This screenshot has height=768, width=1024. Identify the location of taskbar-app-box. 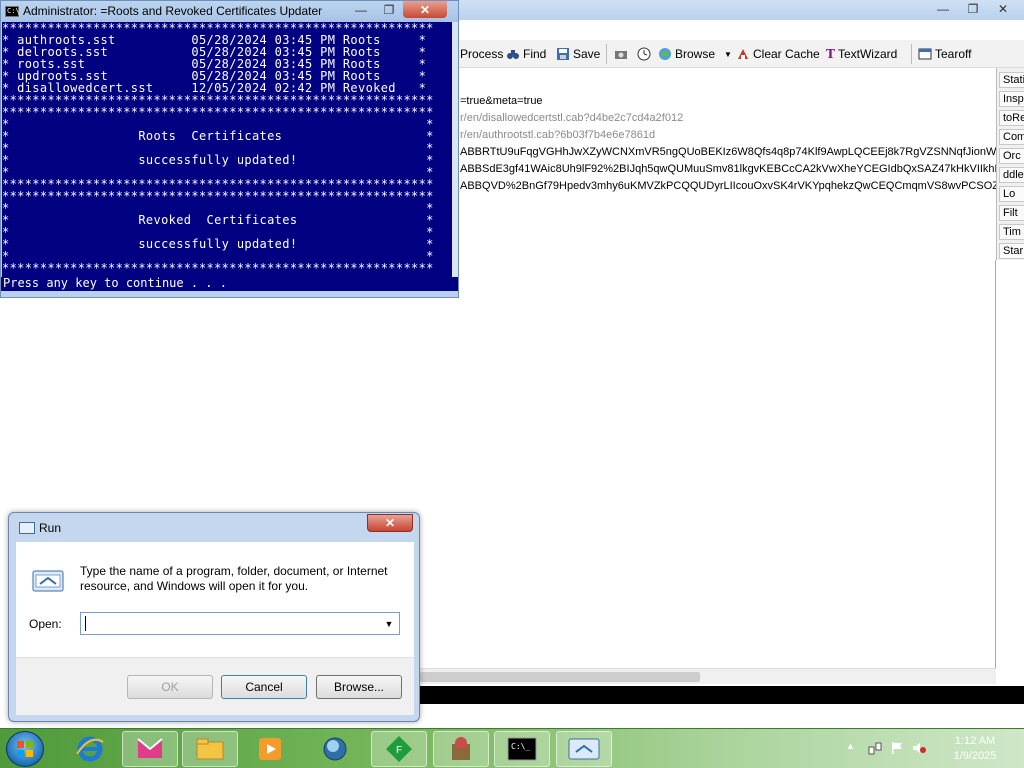
(461, 749).